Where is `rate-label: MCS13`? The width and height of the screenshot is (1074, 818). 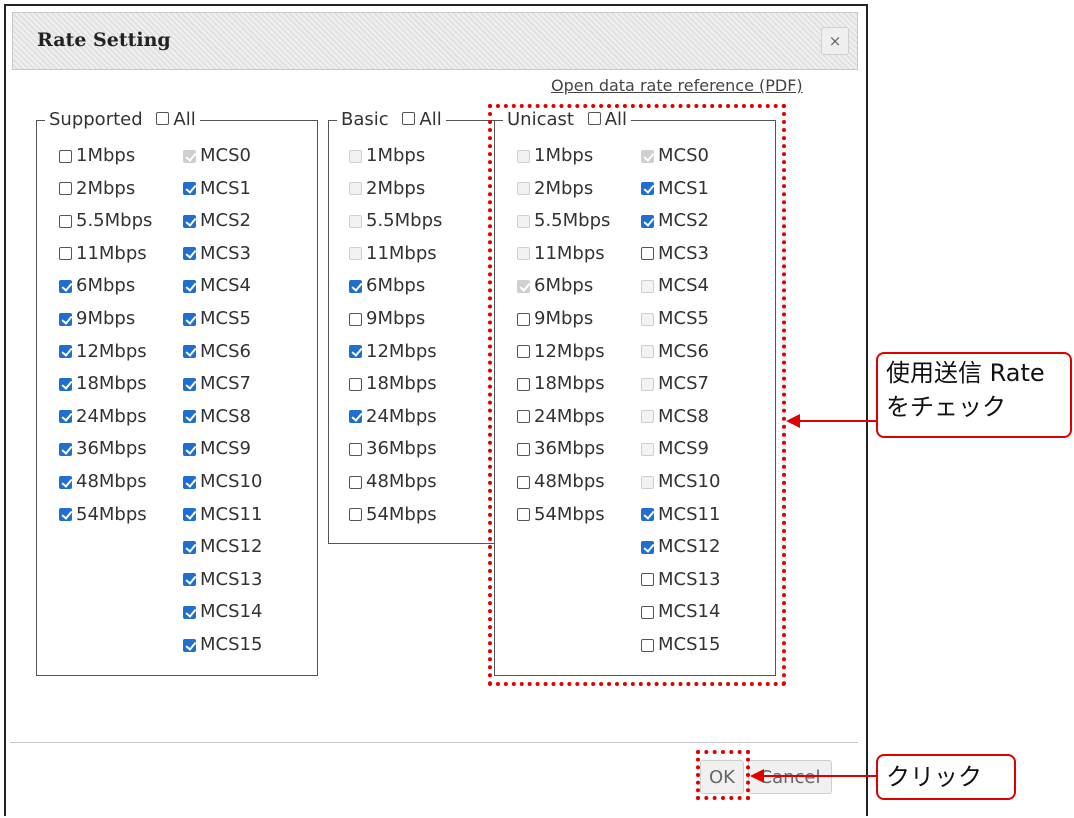
rate-label: MCS13 is located at coordinates (689, 579).